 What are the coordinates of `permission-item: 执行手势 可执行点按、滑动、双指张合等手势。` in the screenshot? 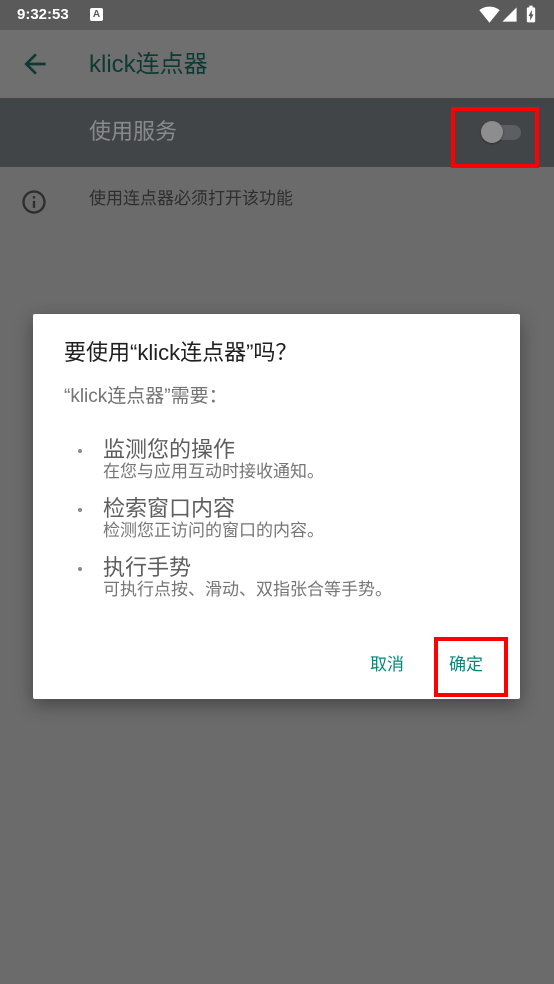 It's located at (276, 585).